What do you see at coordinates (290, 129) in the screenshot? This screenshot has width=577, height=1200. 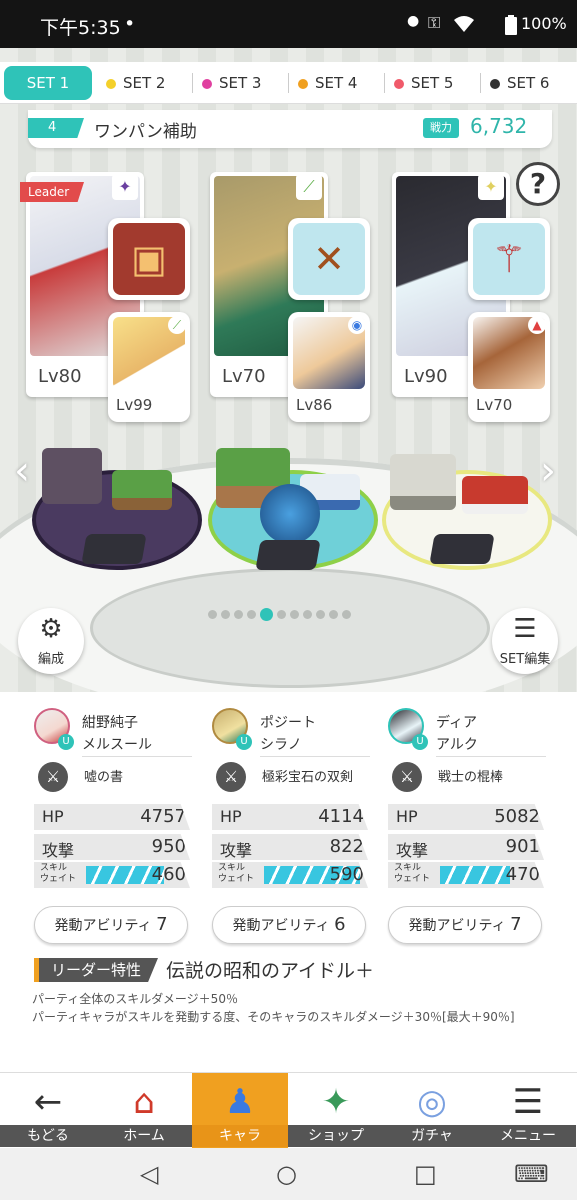 I see `team-bar: 4 ワンパン補助 戦力 6,732` at bounding box center [290, 129].